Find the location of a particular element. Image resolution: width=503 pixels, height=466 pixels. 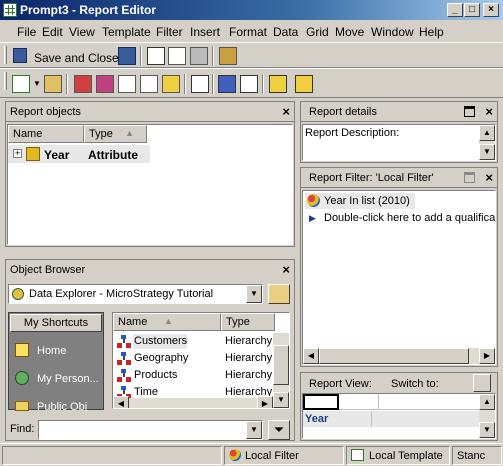

save-and-close-button: Save and Close is located at coordinates (76, 58).